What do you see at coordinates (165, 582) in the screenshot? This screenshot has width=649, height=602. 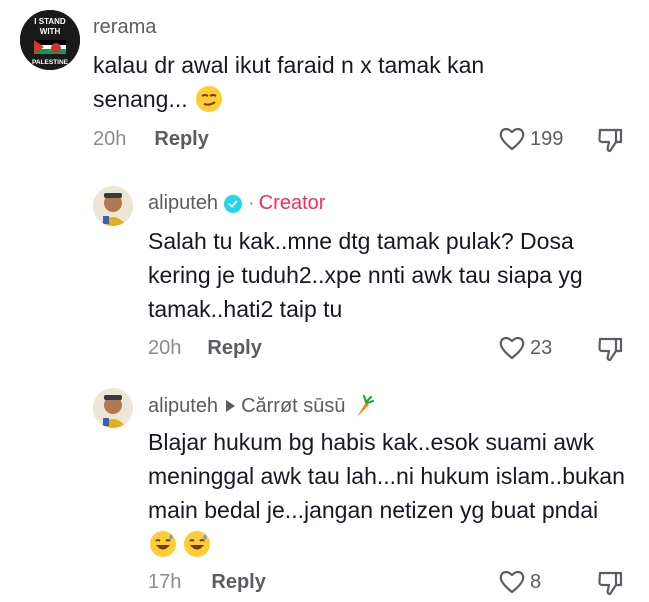 I see `comment-time: 17h` at bounding box center [165, 582].